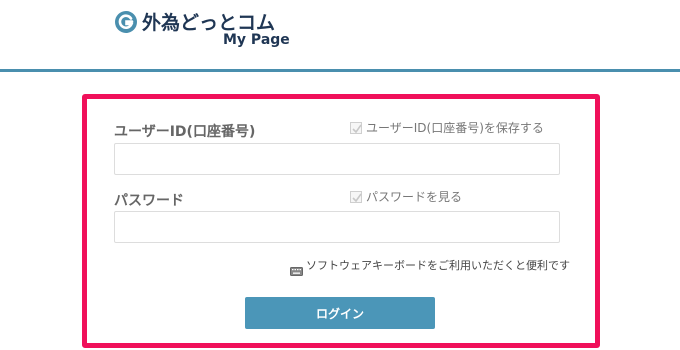 The image size is (680, 350). Describe the element at coordinates (455, 128) in the screenshot. I see `save-user-id-label: ユーザーID(口座番号)を保存する` at that location.